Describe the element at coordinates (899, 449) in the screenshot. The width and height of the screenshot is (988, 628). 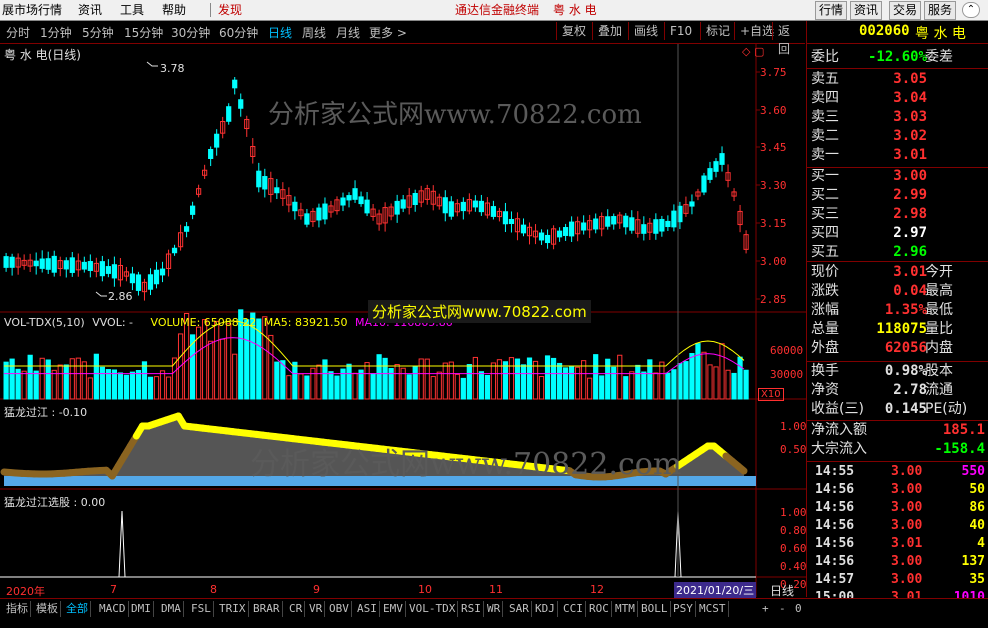
I see `fund-flow-row: 大宗流入-158.4` at that location.